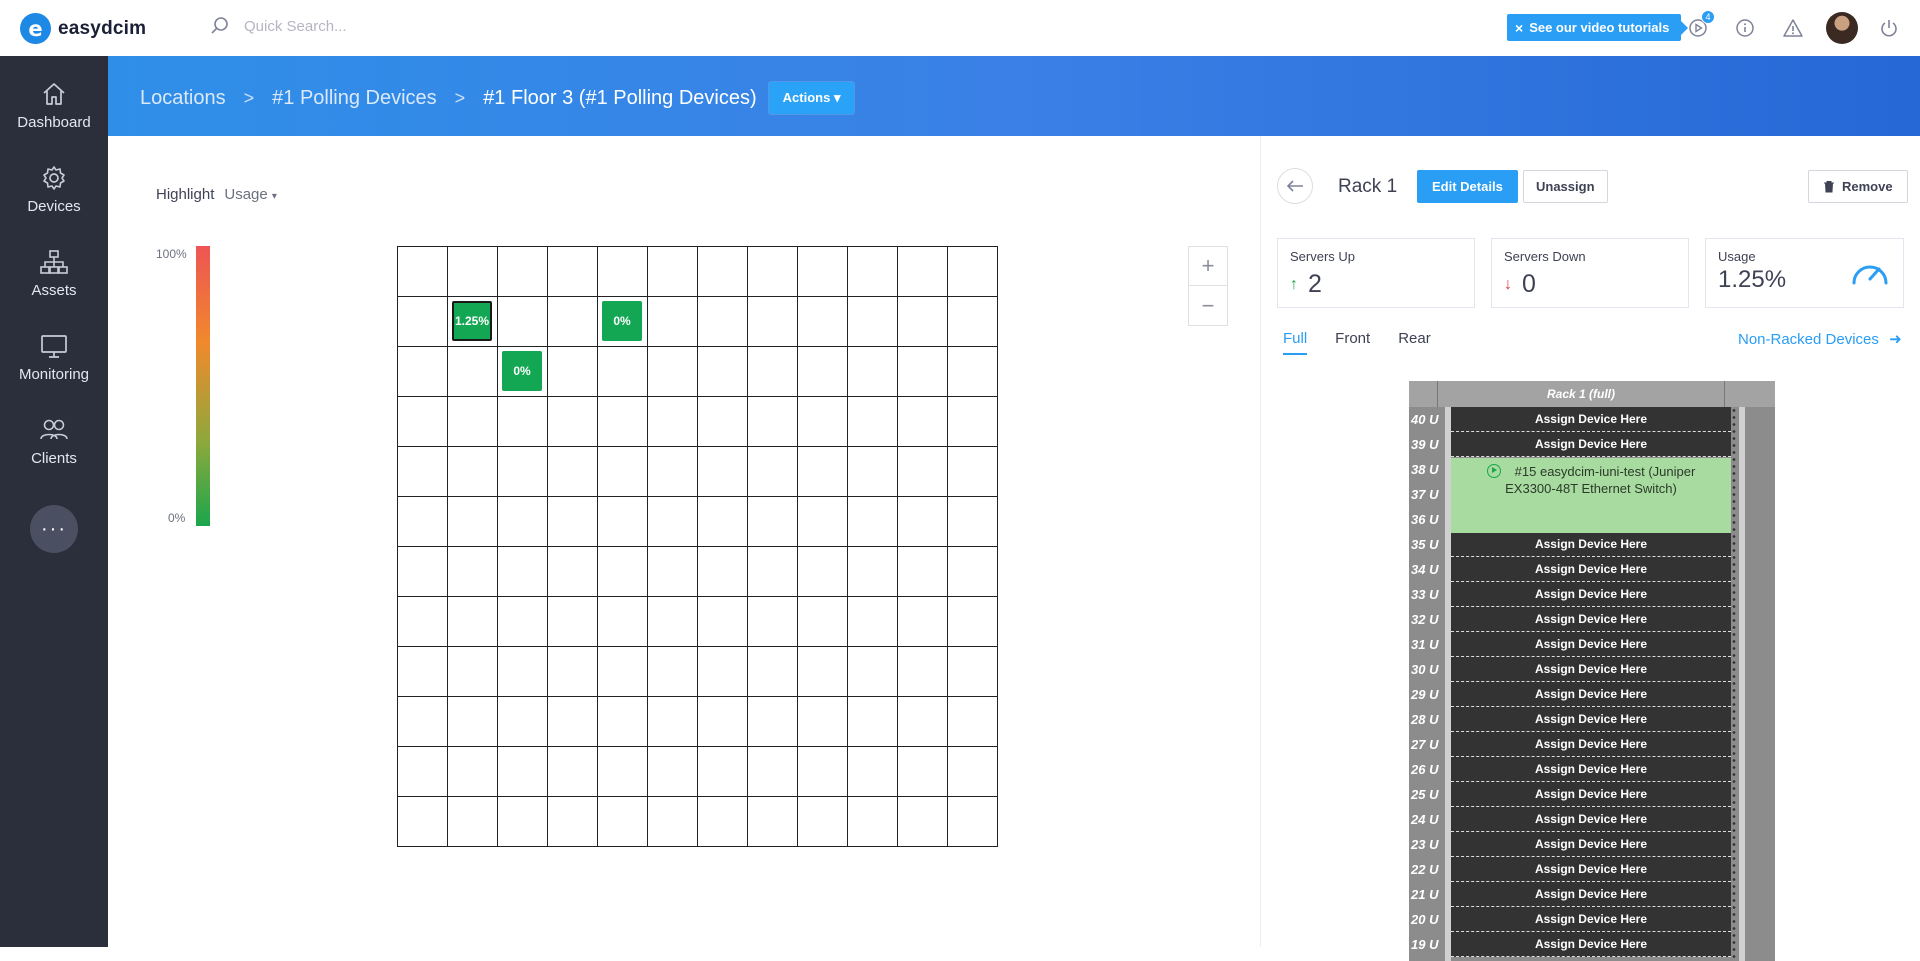 The image size is (1920, 961). What do you see at coordinates (1820, 339) in the screenshot?
I see `non-racked-devices-link: Non-Racked Devices ➜` at bounding box center [1820, 339].